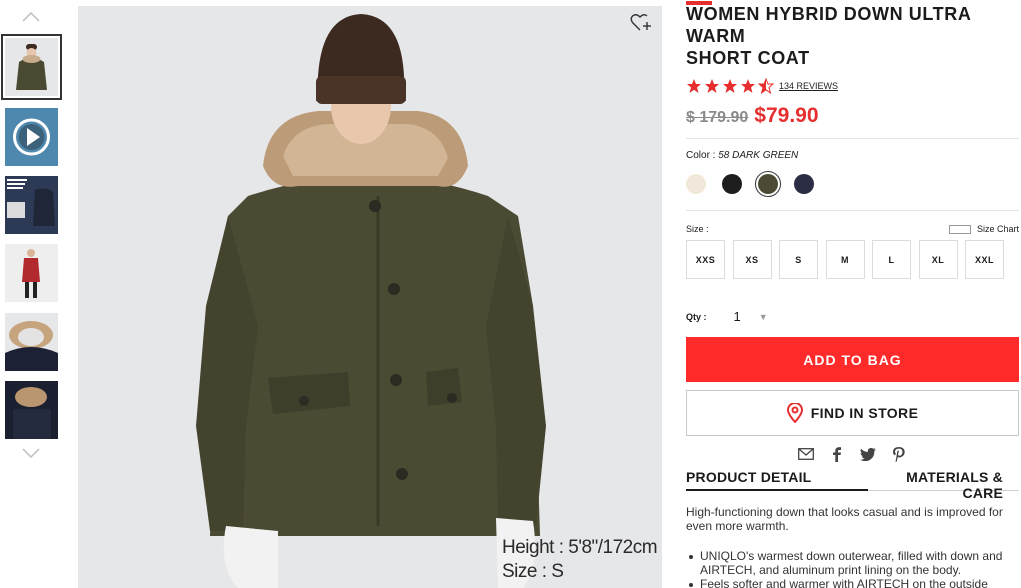  What do you see at coordinates (696, 184) in the screenshot?
I see `swatch-off-white` at bounding box center [696, 184].